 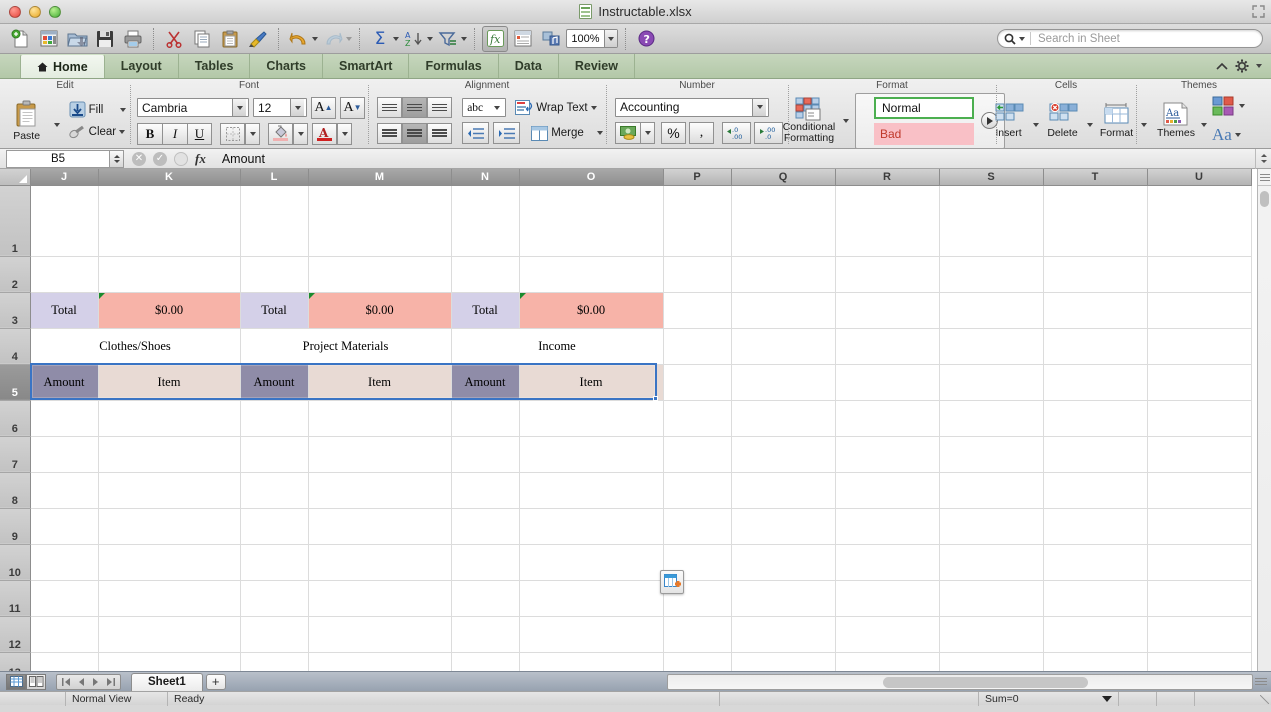 What do you see at coordinates (64, 310) in the screenshot?
I see `cell-J3: Total` at bounding box center [64, 310].